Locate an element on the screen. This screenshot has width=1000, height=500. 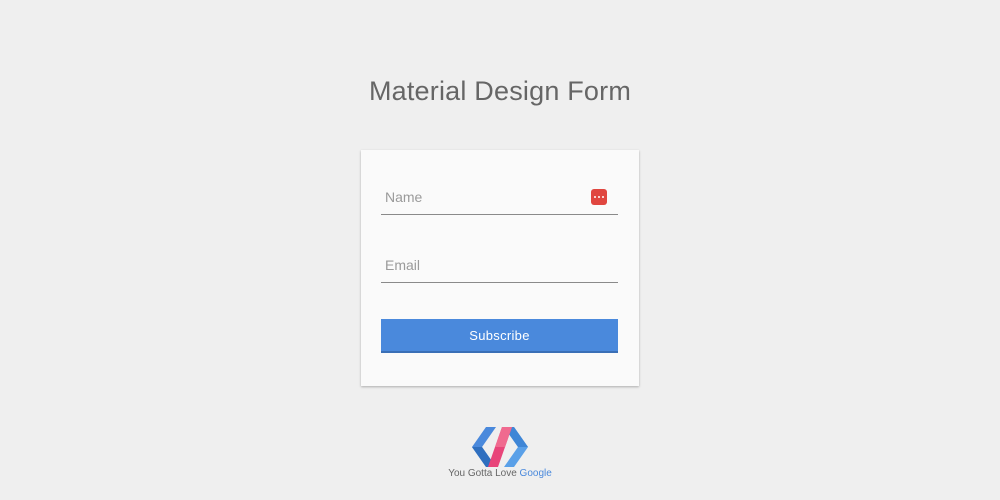
form-card: Subscribe is located at coordinates (500, 268).